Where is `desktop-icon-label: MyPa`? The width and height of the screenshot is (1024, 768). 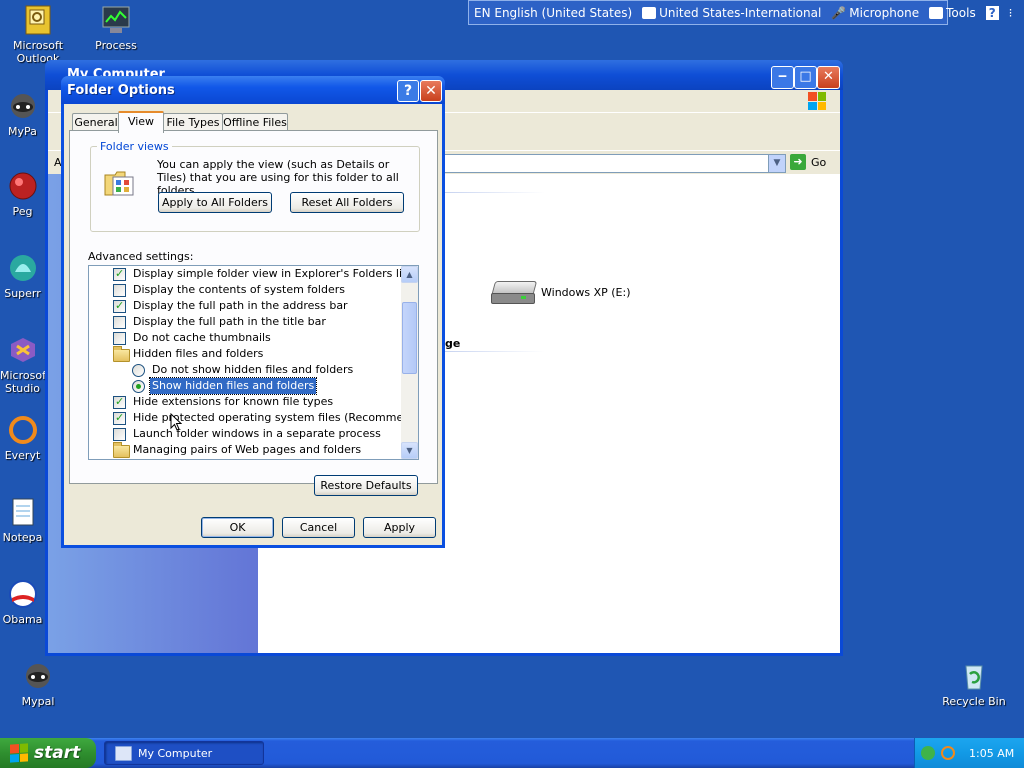 desktop-icon-label: MyPa is located at coordinates (22, 131).